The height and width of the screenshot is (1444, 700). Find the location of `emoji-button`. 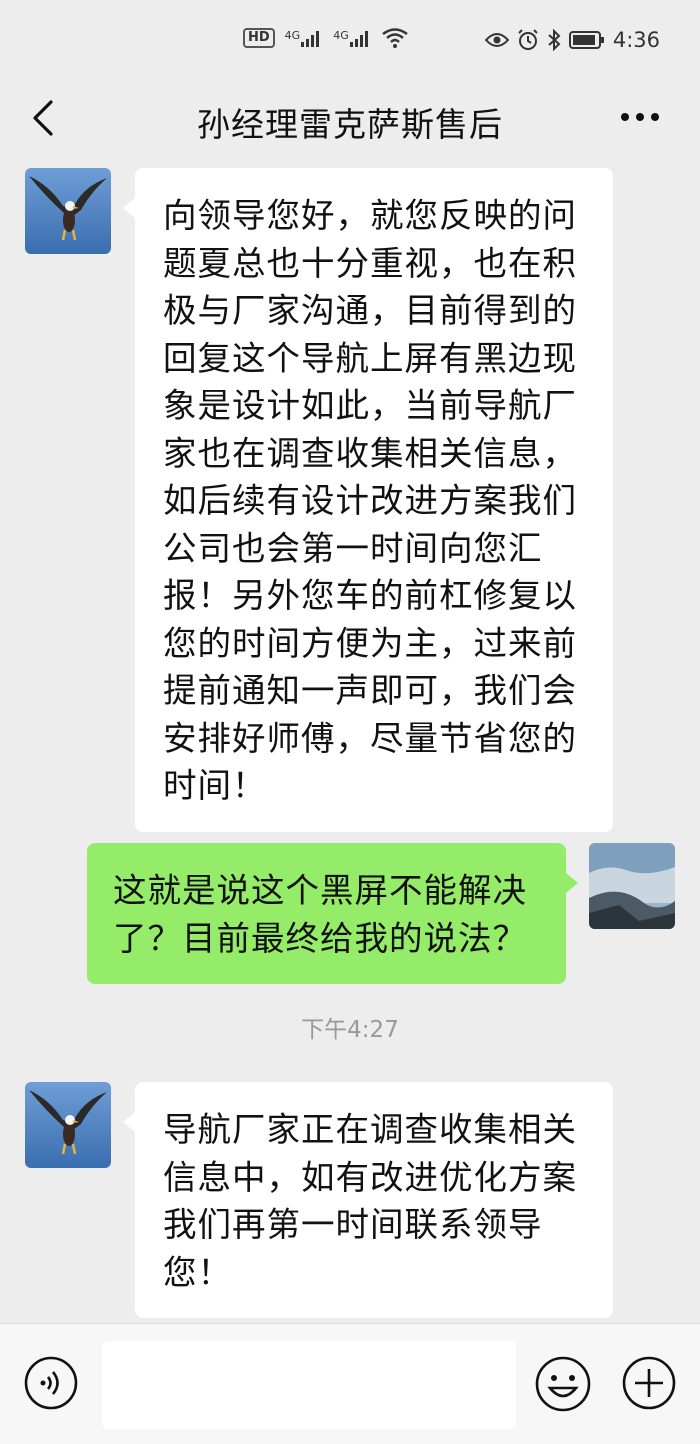

emoji-button is located at coordinates (563, 1384).